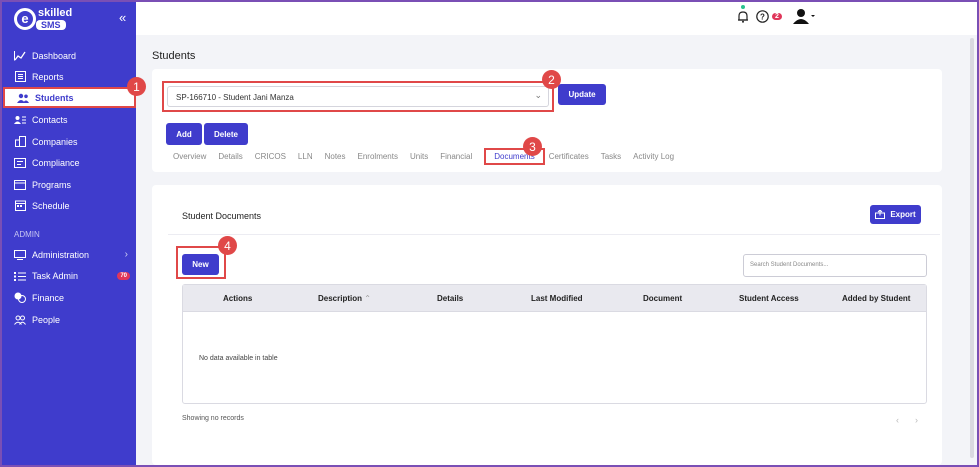  I want to click on col-details: Details, so click(450, 298).